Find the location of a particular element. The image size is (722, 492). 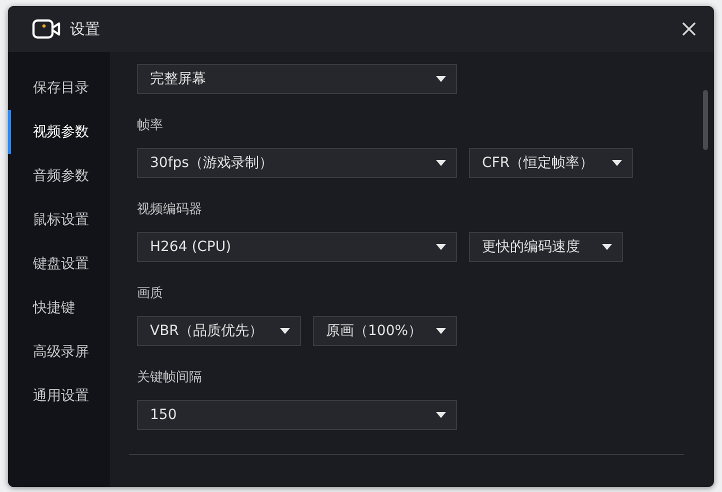

sidebar-item: 音频参数 is located at coordinates (59, 176).